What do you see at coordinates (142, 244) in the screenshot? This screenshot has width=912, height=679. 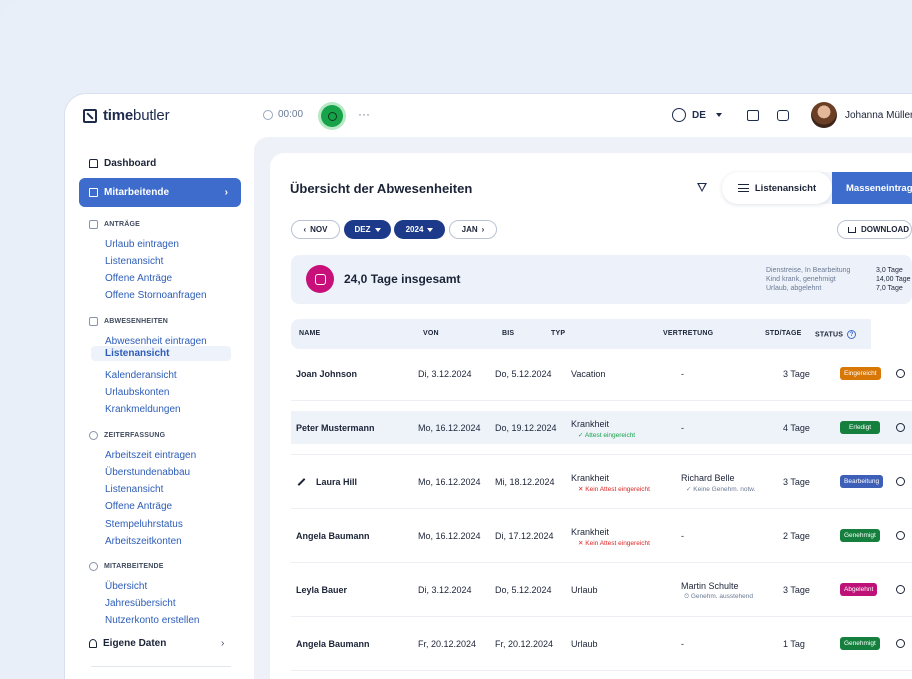 I see `sidebar-item-urlaub-eintragen: Urlaub eintragen` at bounding box center [142, 244].